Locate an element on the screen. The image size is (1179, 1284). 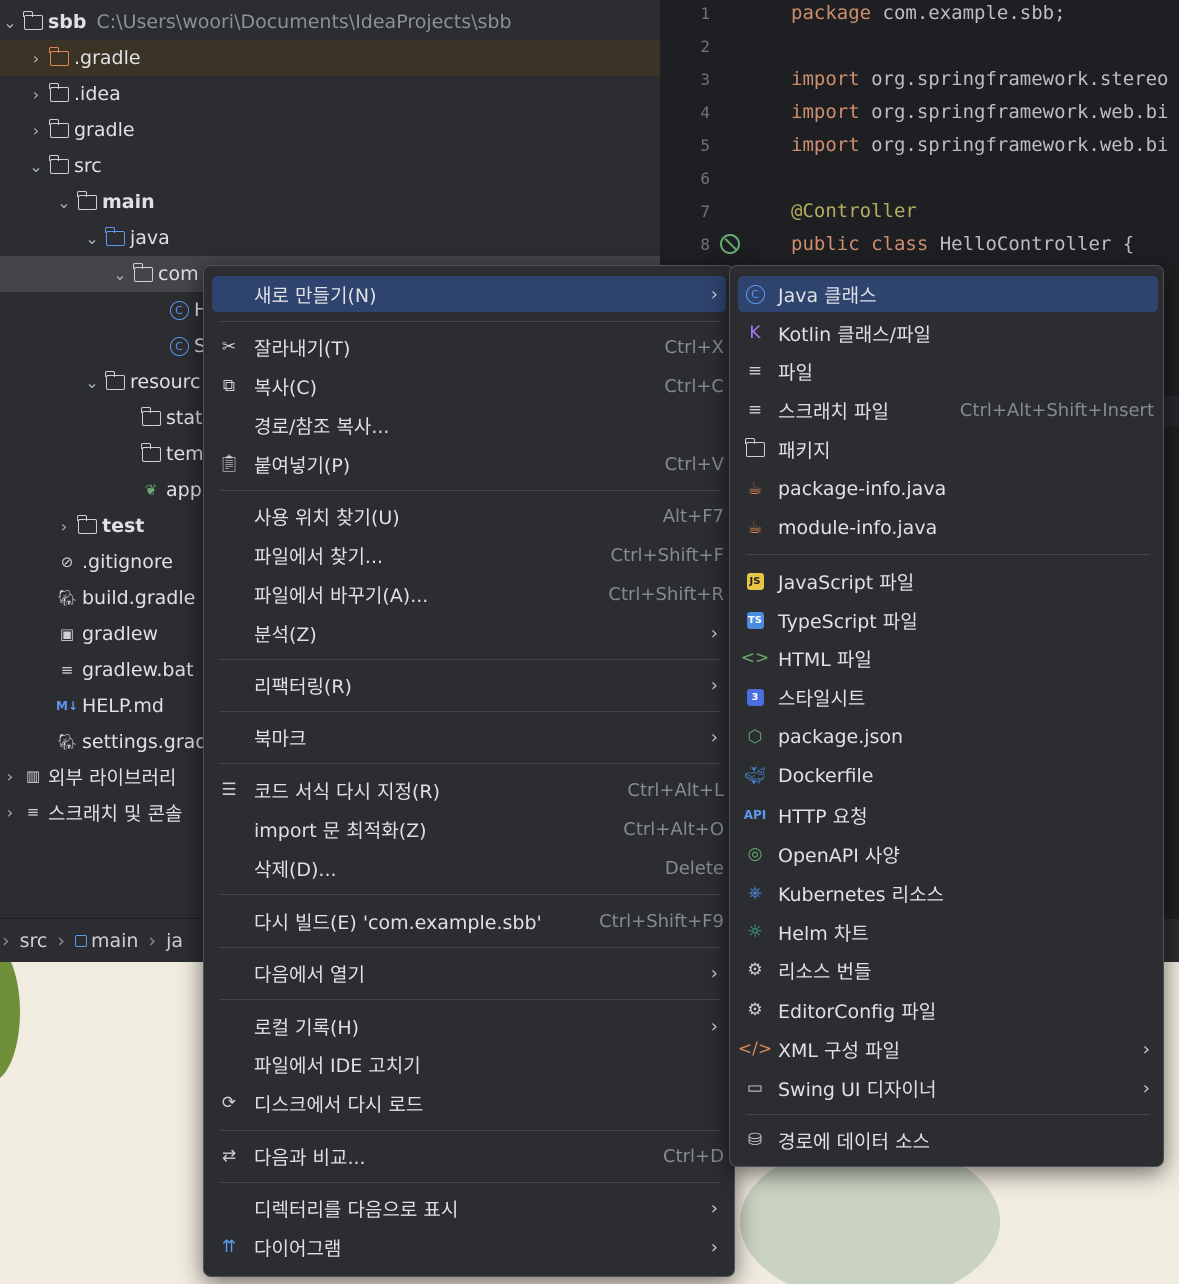
menu-item-find-in-files: 파일에서 찾기... Ctrl+Shift+F is located at coordinates (469, 555).